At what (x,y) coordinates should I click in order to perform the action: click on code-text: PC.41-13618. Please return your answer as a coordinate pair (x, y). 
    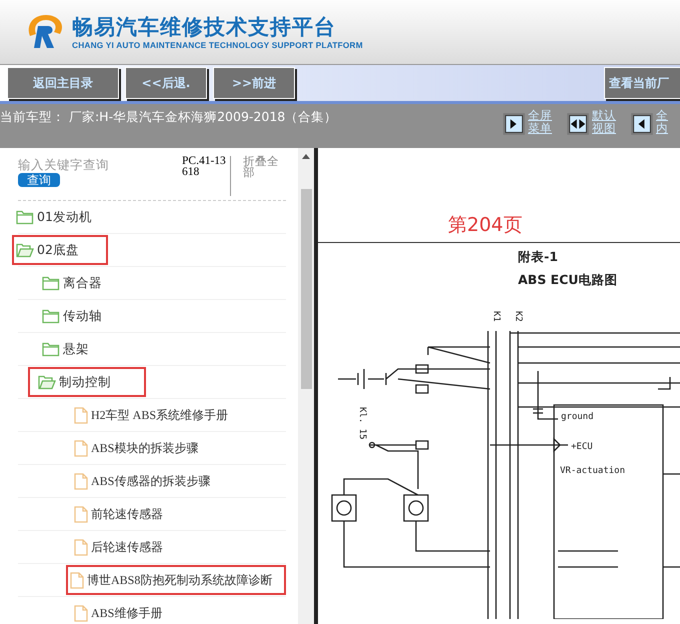
    Looking at the image, I should click on (206, 176).